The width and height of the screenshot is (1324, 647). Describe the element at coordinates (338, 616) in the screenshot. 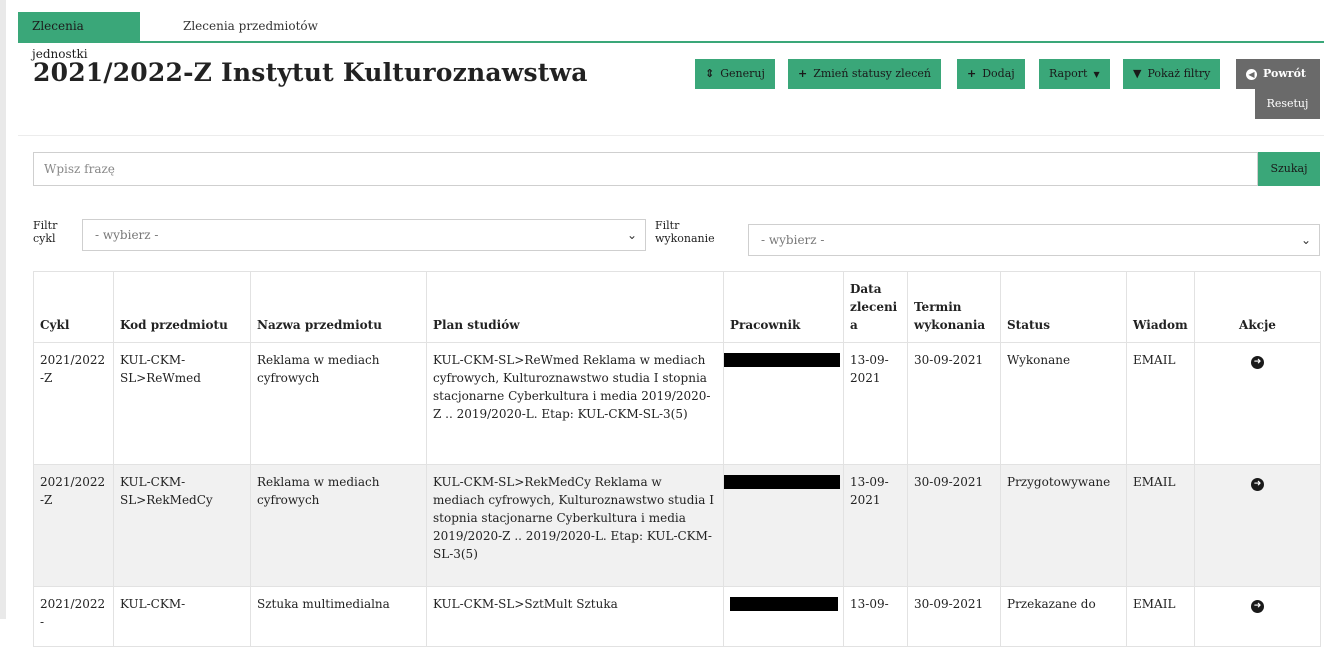

I see `cell-nazwa: Sztuka multimedialna` at that location.